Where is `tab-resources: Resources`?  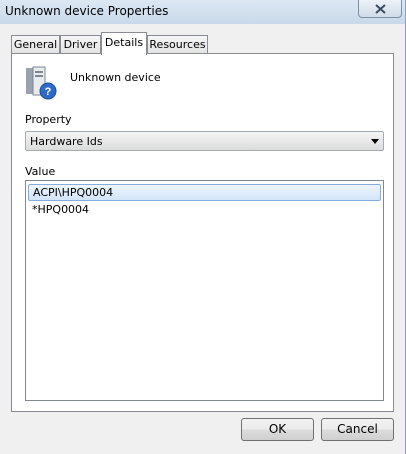
tab-resources: Resources is located at coordinates (177, 44).